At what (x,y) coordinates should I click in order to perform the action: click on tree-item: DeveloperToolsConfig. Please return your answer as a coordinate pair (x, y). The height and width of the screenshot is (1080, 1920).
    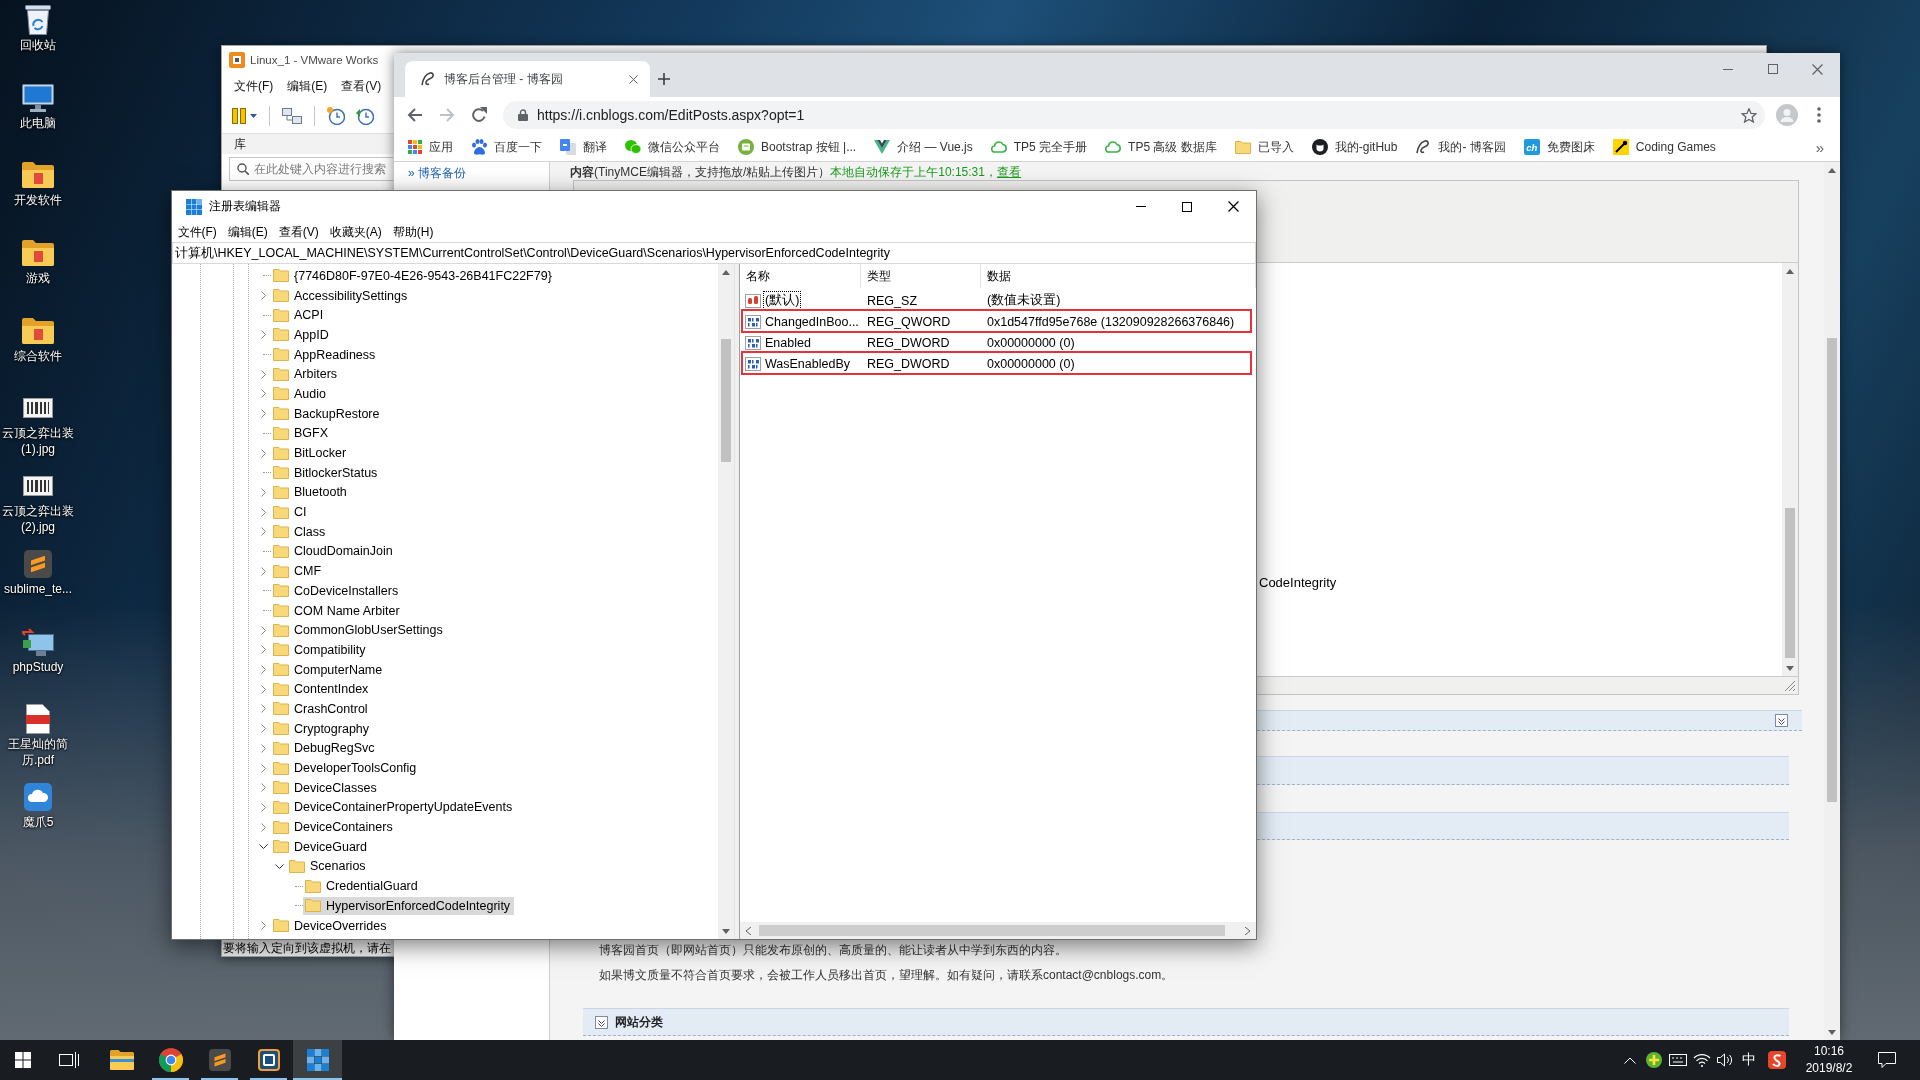
    Looking at the image, I should click on (346, 768).